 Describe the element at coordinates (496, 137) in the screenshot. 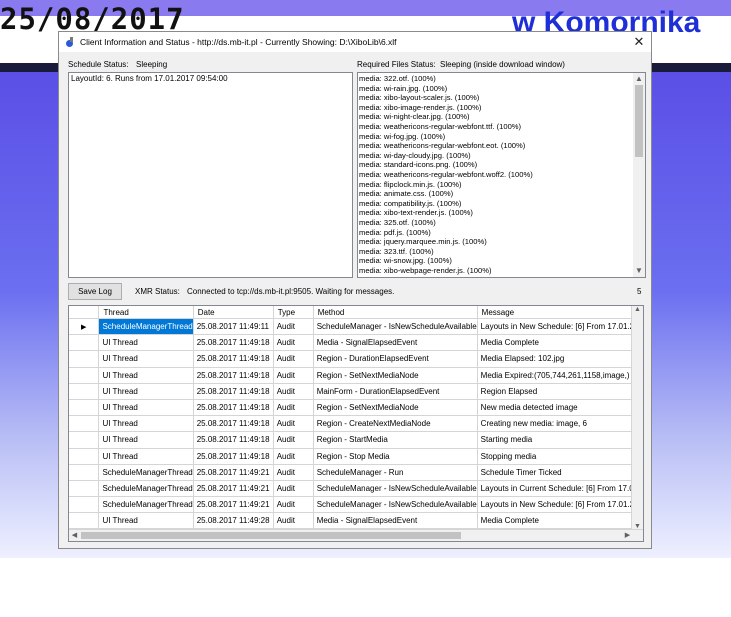

I see `required-file-item: media: wi-fog.jpg. (100%)` at that location.